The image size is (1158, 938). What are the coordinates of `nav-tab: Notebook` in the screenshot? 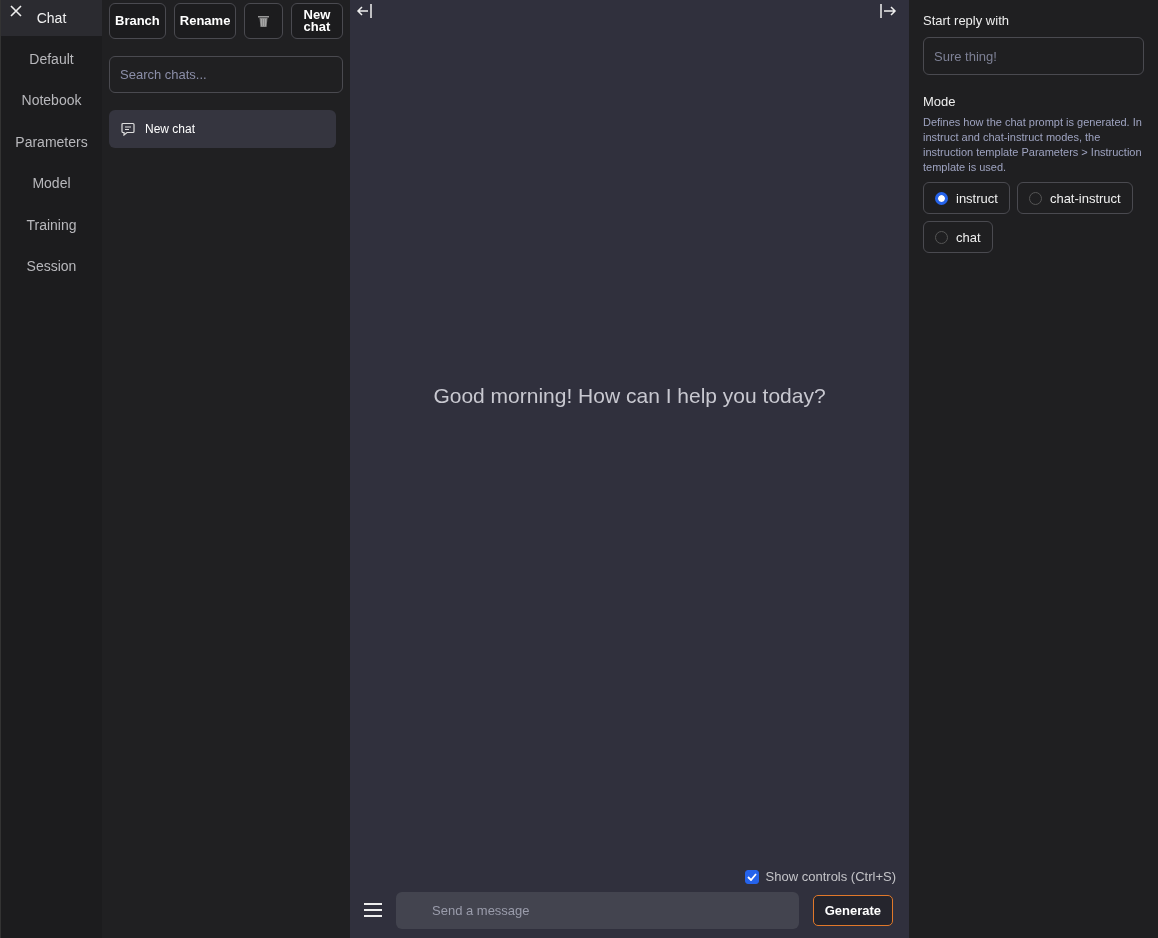 It's located at (51, 100).